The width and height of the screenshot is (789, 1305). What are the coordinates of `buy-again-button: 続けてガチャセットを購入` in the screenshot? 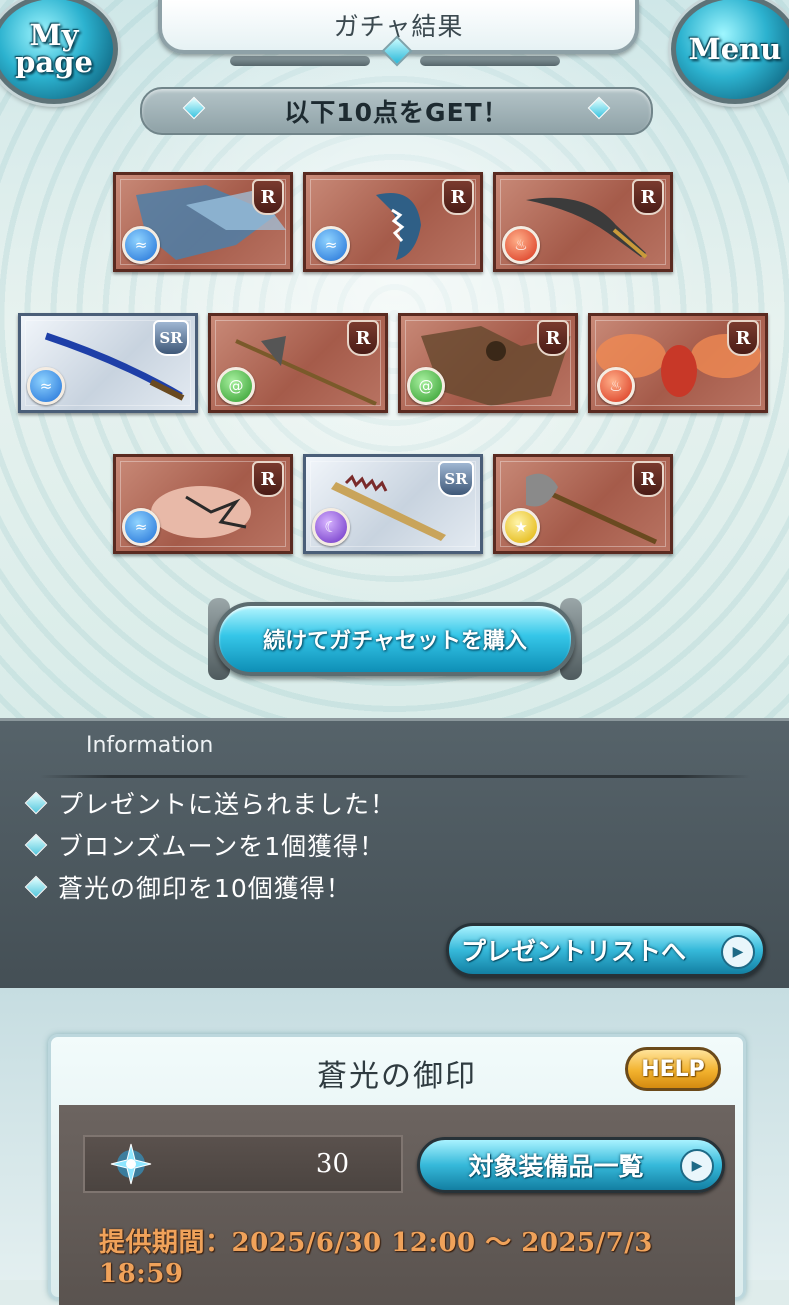 It's located at (395, 639).